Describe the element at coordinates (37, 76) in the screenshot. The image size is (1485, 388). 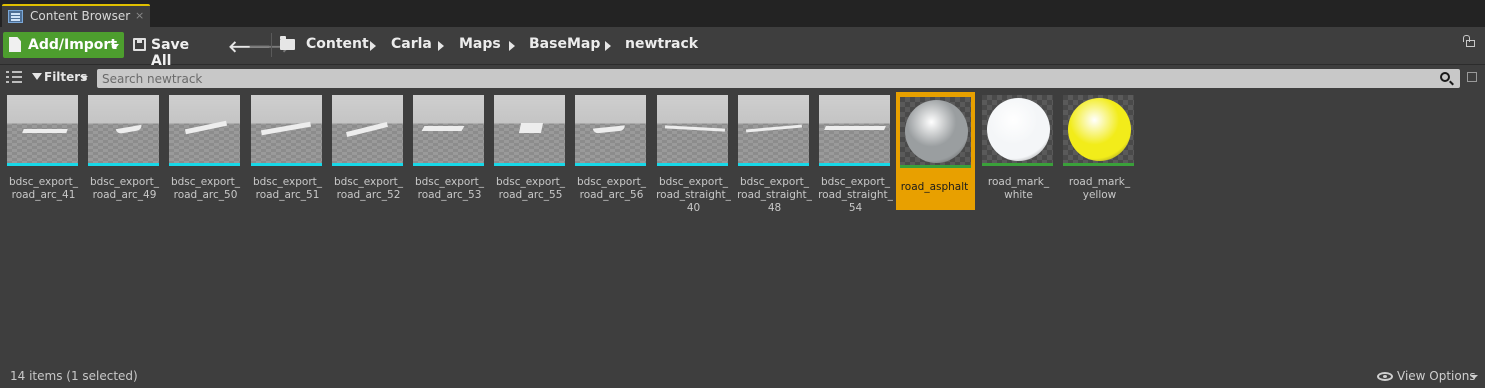
I see `filter-icon` at that location.